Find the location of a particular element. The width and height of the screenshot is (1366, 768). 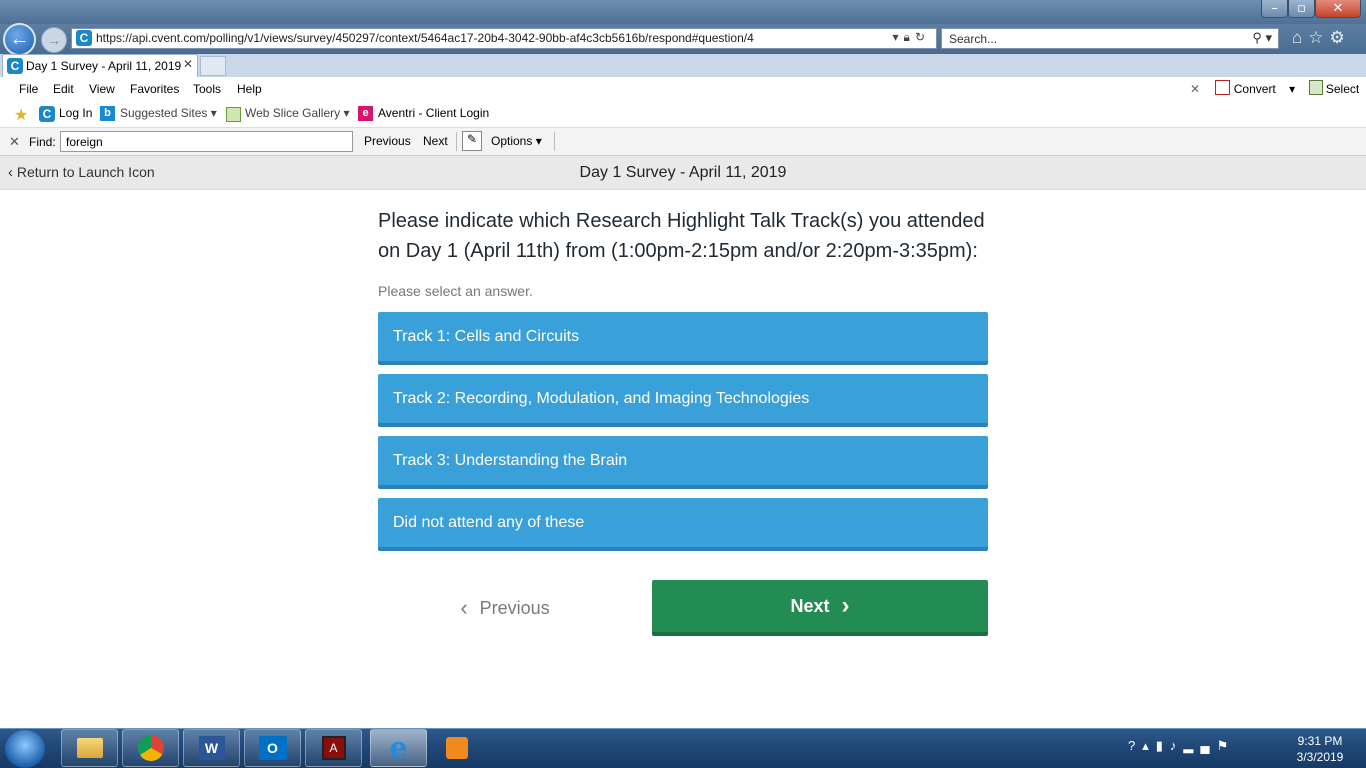

gear-icon: ⚙ is located at coordinates (1340, 37).